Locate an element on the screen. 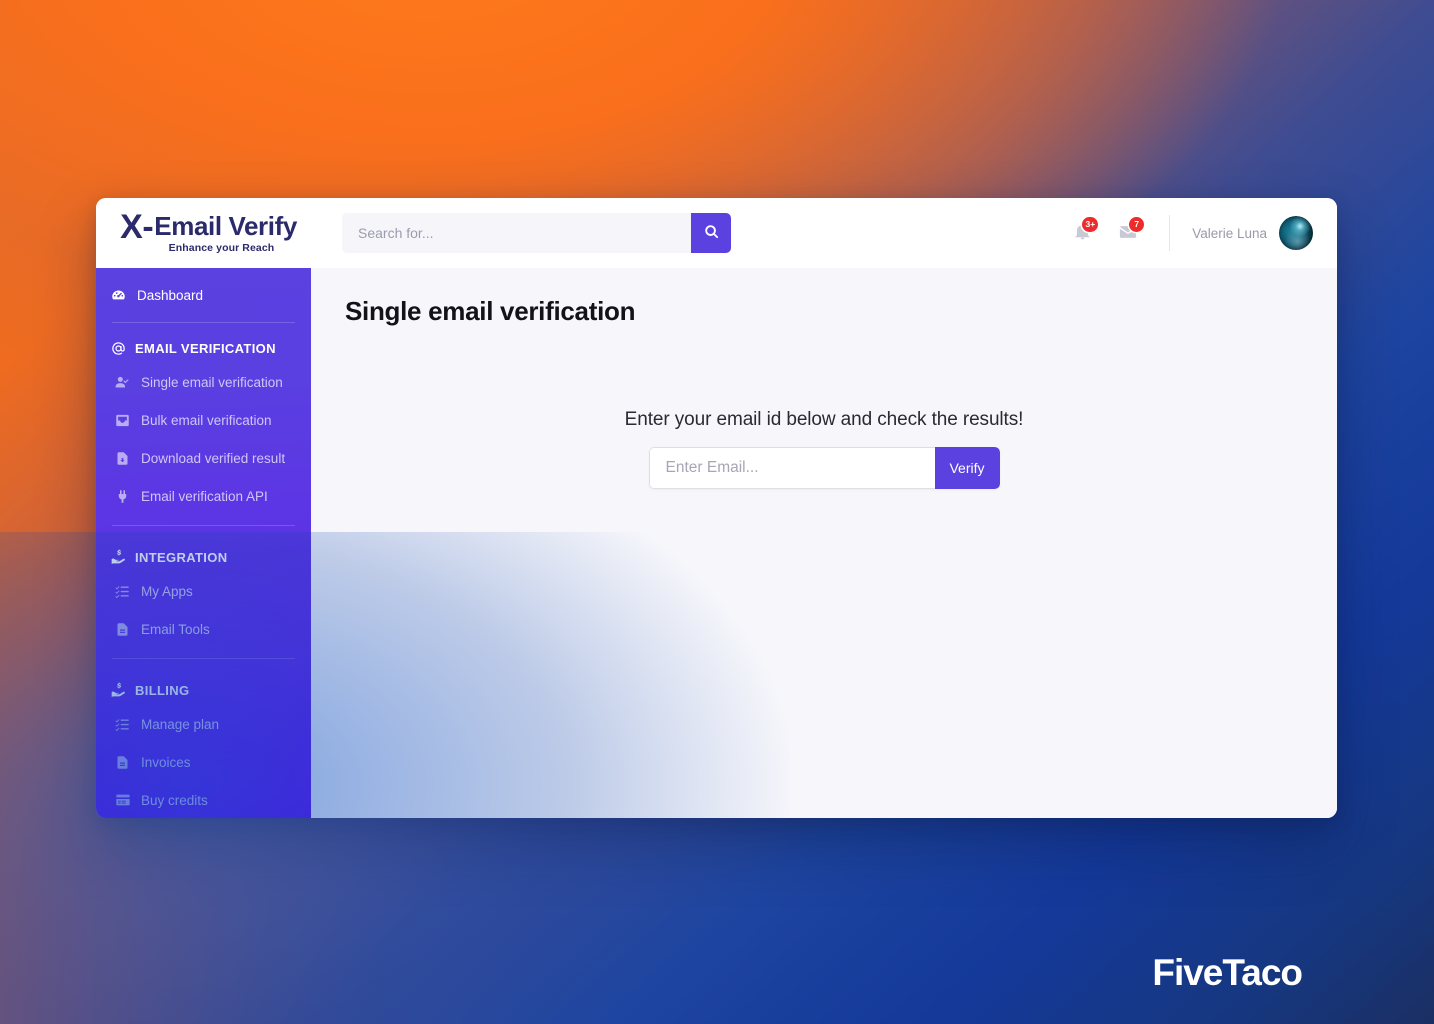 This screenshot has width=1434, height=1024. brand-tagline: Enhance your Reach is located at coordinates (221, 247).